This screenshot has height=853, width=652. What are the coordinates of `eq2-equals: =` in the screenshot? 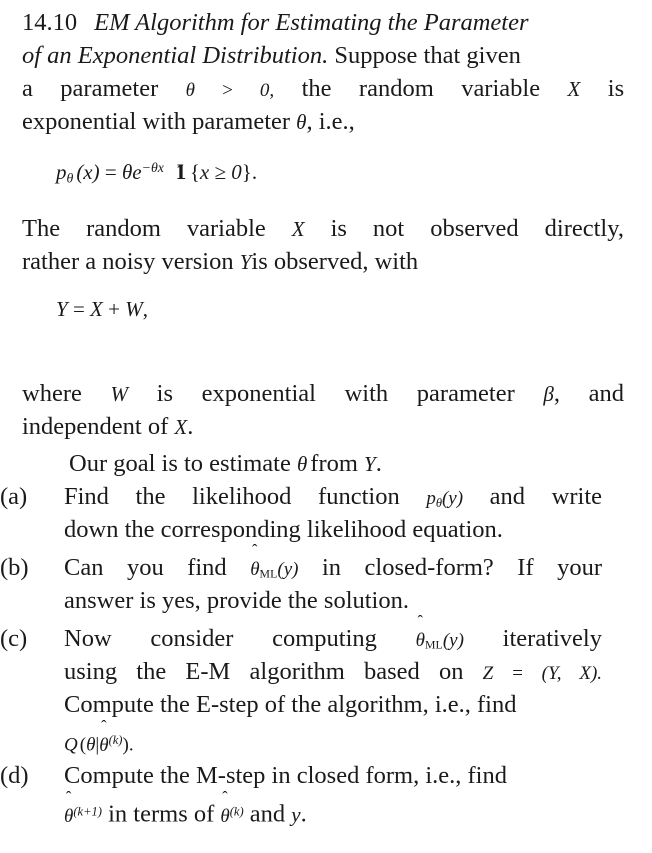 It's located at (78, 309).